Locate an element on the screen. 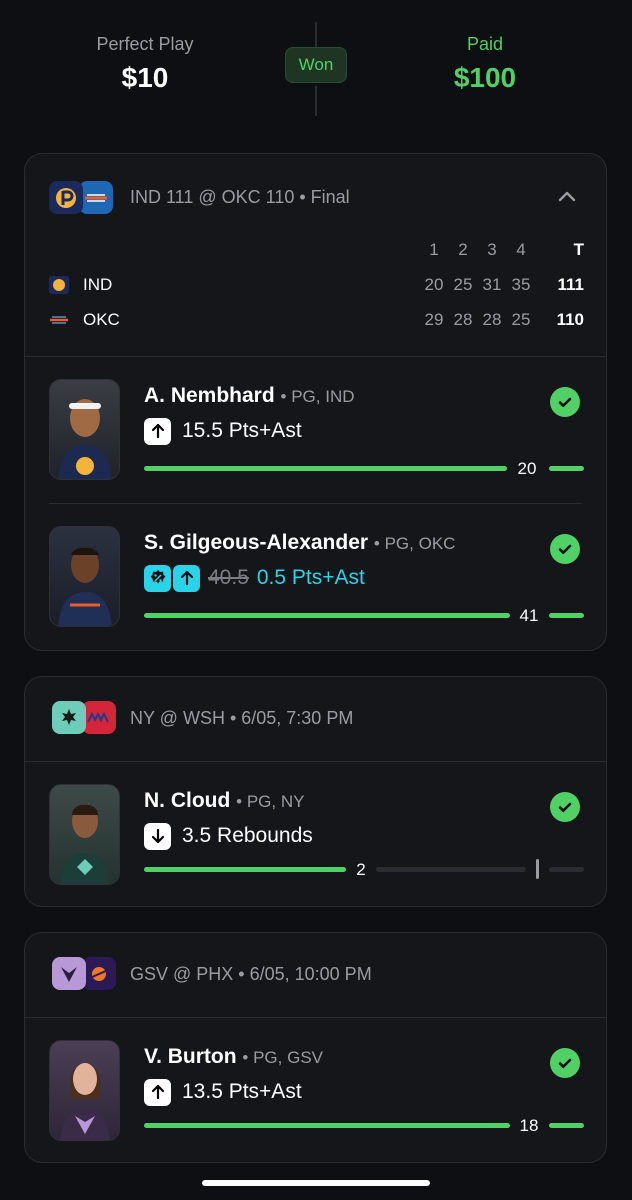  promo-percent-icon is located at coordinates (157, 578).